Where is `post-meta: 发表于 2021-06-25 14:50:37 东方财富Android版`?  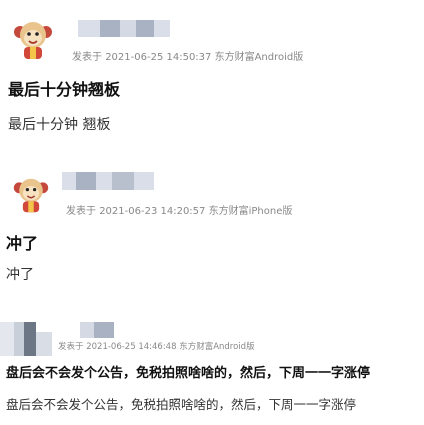
post-meta: 发表于 2021-06-25 14:50:37 东方财富Android版 is located at coordinates (187, 55).